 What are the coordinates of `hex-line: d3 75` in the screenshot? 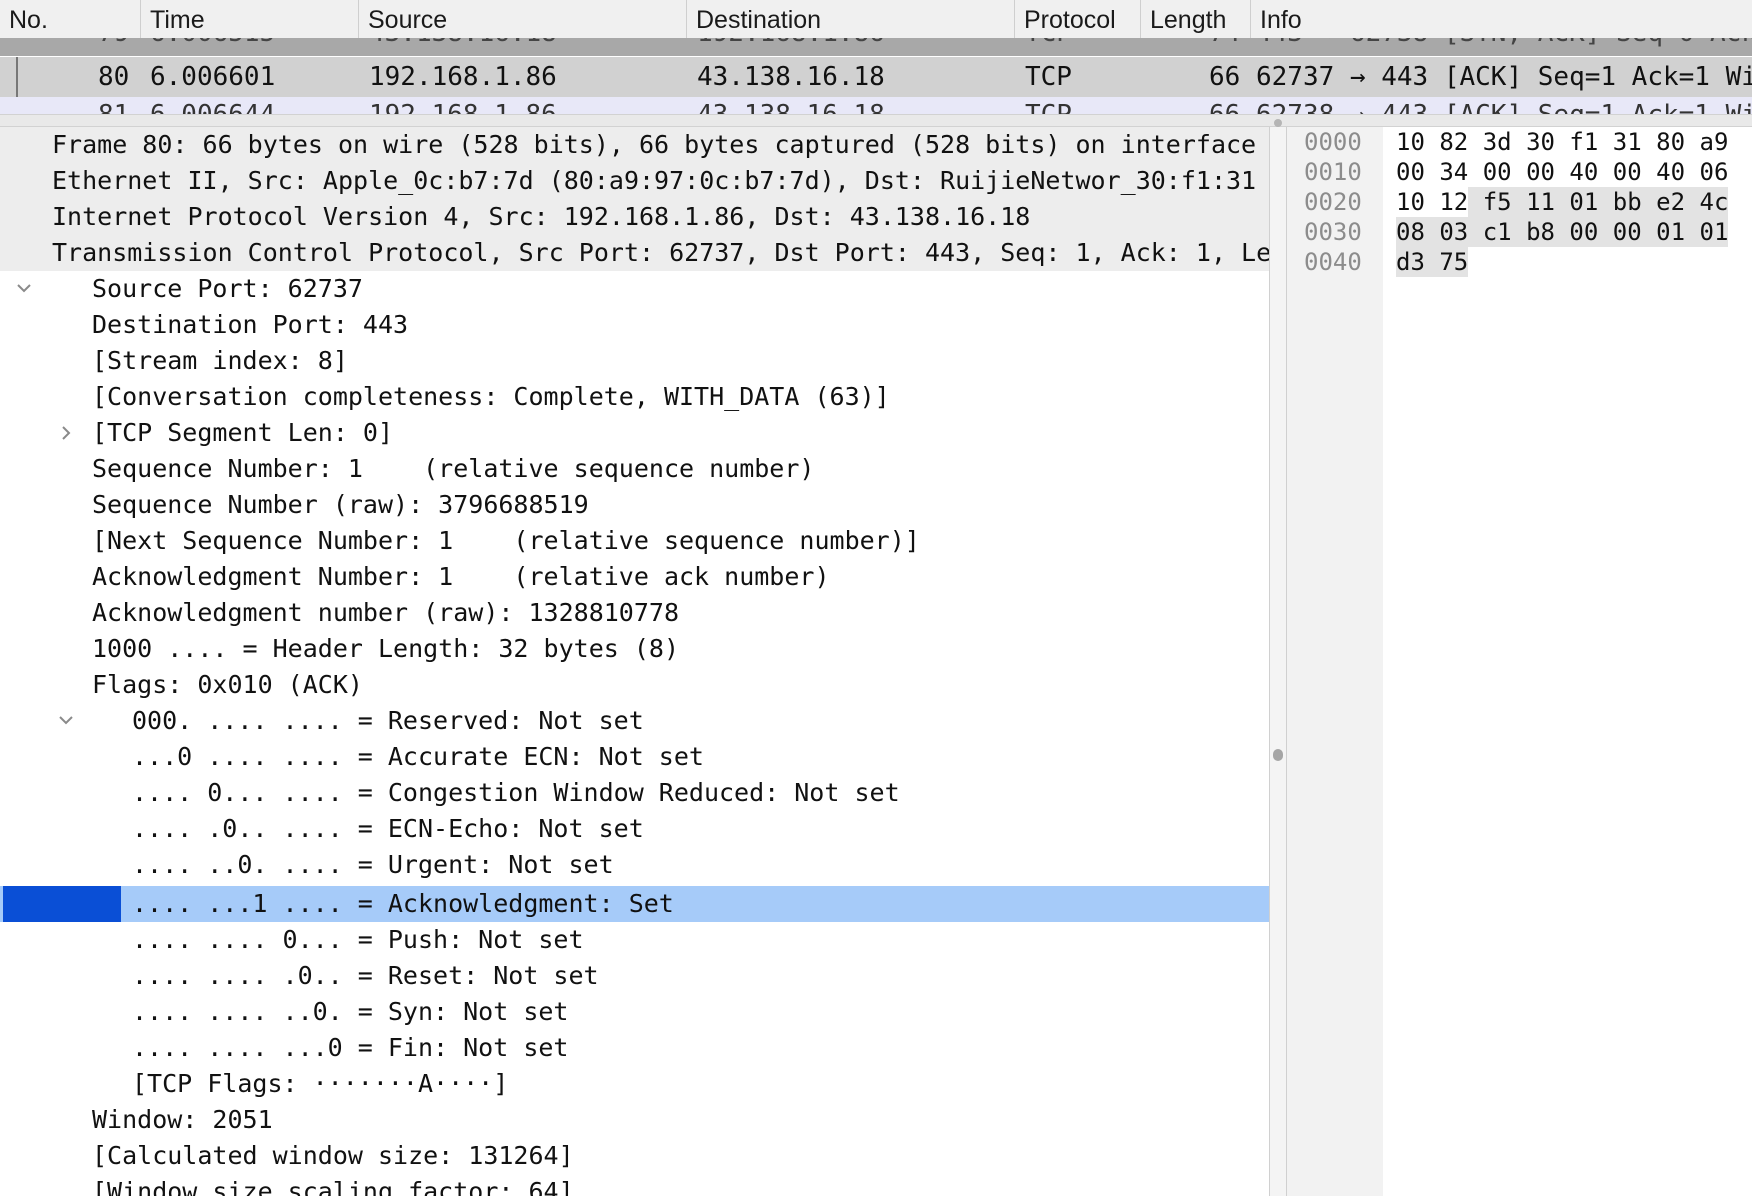 It's located at (1432, 262).